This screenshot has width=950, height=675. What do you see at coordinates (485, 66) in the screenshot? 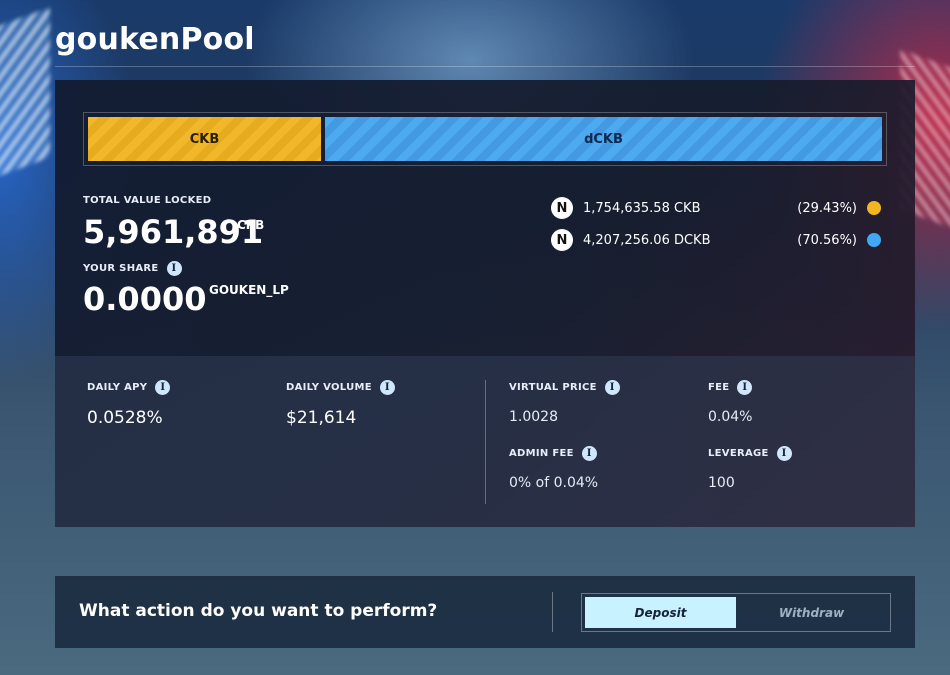
I see `title-divider` at bounding box center [485, 66].